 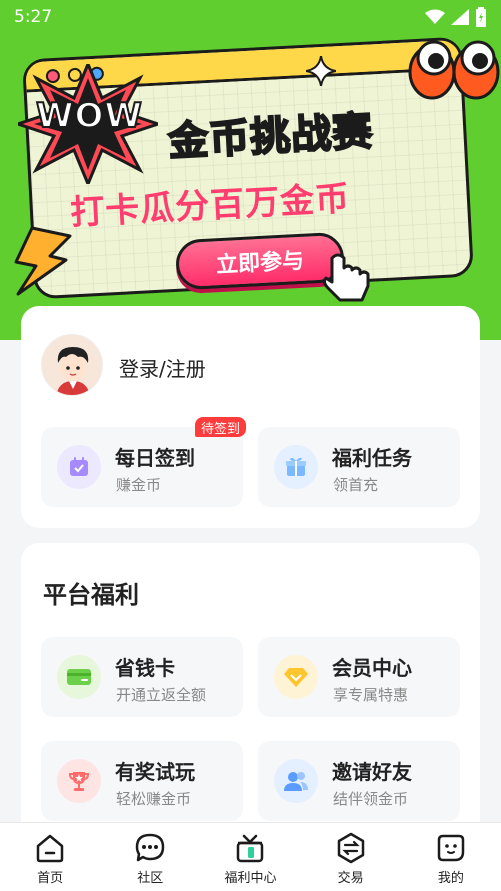 I want to click on nav-mine-label: 我的, so click(x=450, y=878).